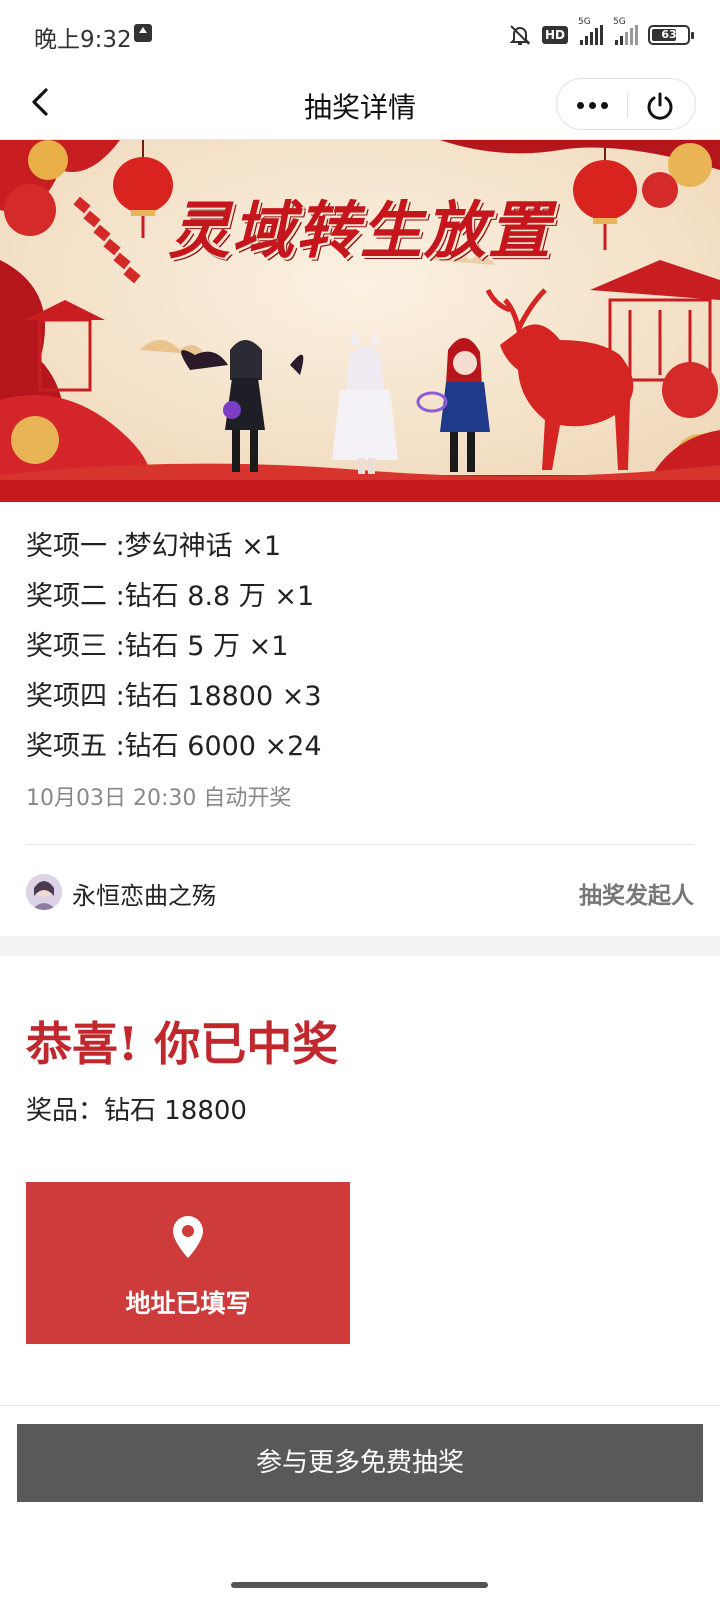 The image size is (720, 1600). What do you see at coordinates (170, 596) in the screenshot?
I see `prize-item: 奖项二 :钻石 8.8 万 ×1` at bounding box center [170, 596].